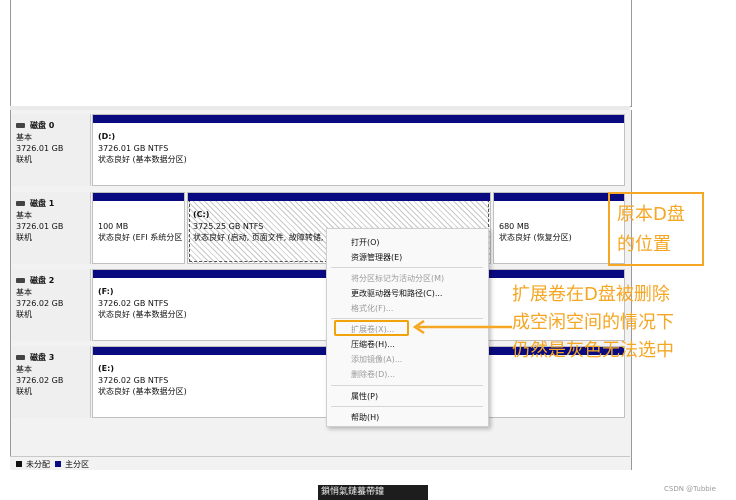 This screenshot has height=500, width=736. I want to click on annotation-arrow, so click(462, 327).